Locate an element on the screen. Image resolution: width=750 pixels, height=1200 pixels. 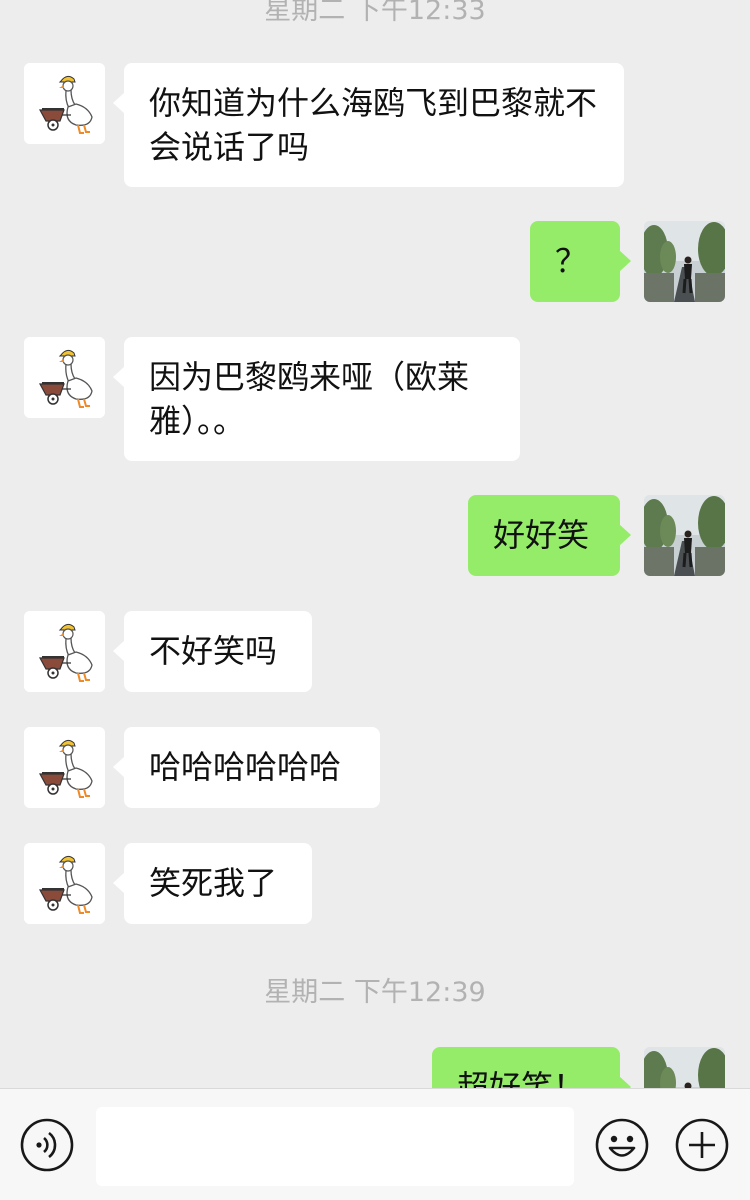
voice-button is located at coordinates (47, 1145).